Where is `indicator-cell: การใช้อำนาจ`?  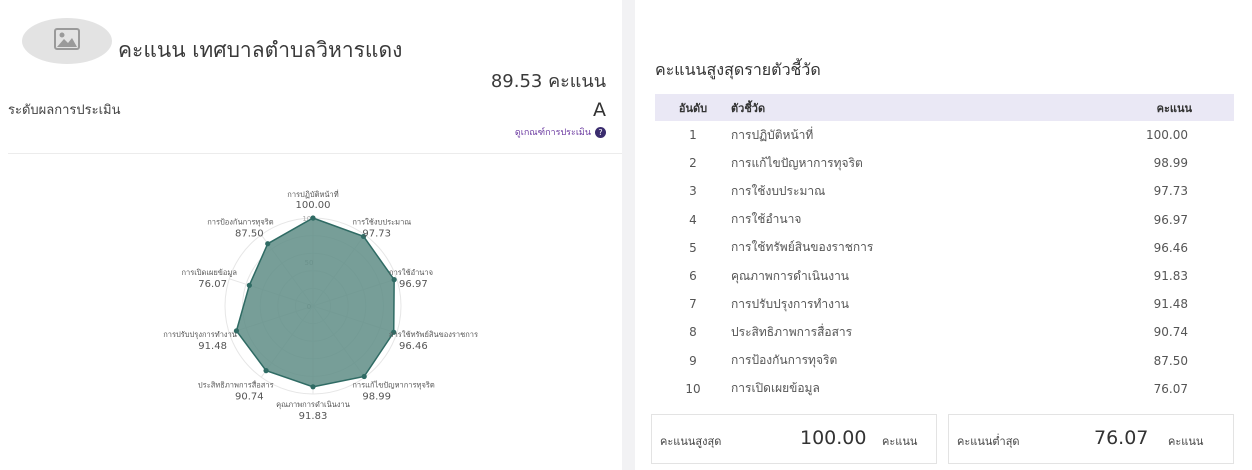 indicator-cell: การใช้อำนาจ is located at coordinates (766, 219).